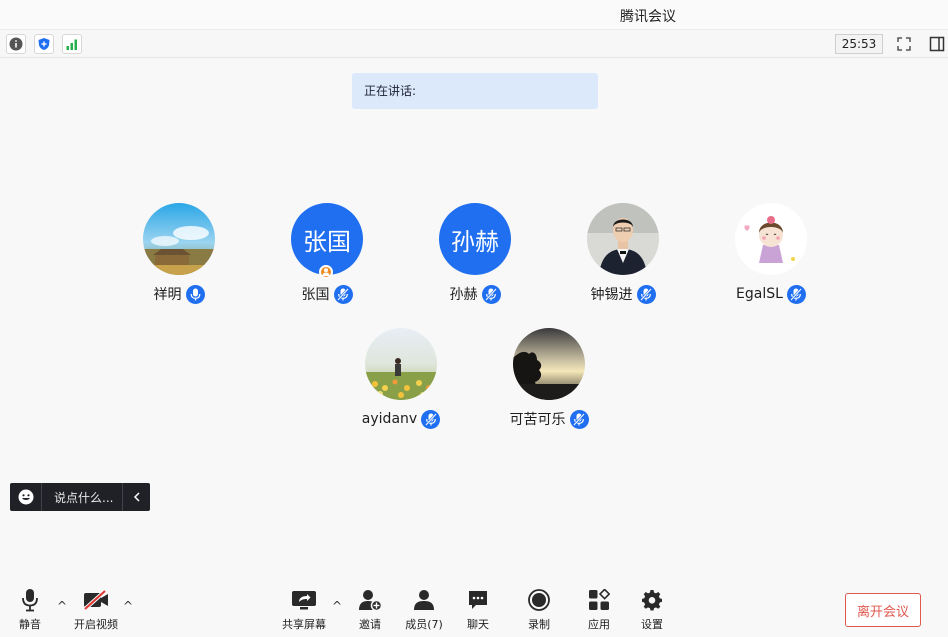 Image resolution: width=948 pixels, height=637 pixels. Describe the element at coordinates (370, 624) in the screenshot. I see `invite-label: 邀请` at that location.